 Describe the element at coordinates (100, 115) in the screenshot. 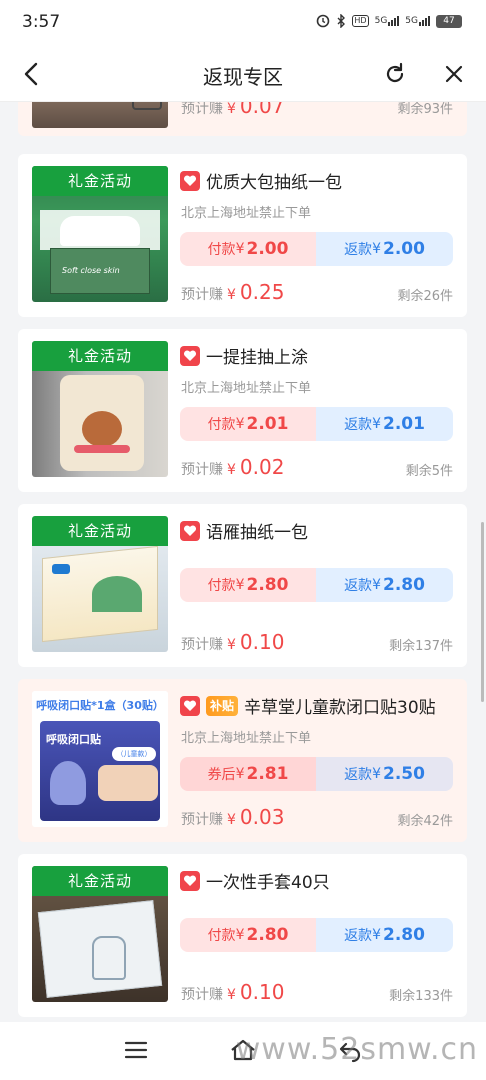

I see `product-thumbnail` at that location.